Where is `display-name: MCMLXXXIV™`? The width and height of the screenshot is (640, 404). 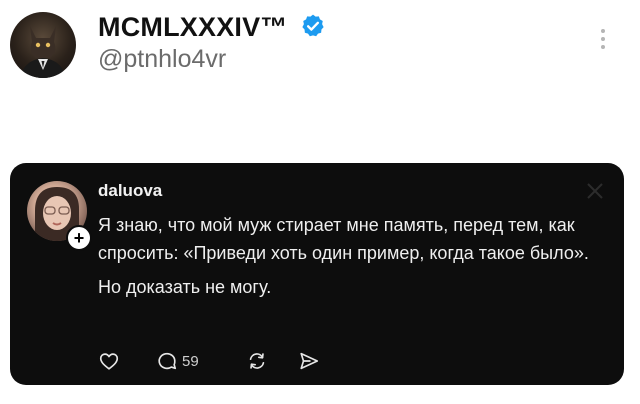
display-name: MCMLXXXIV™ is located at coordinates (193, 27).